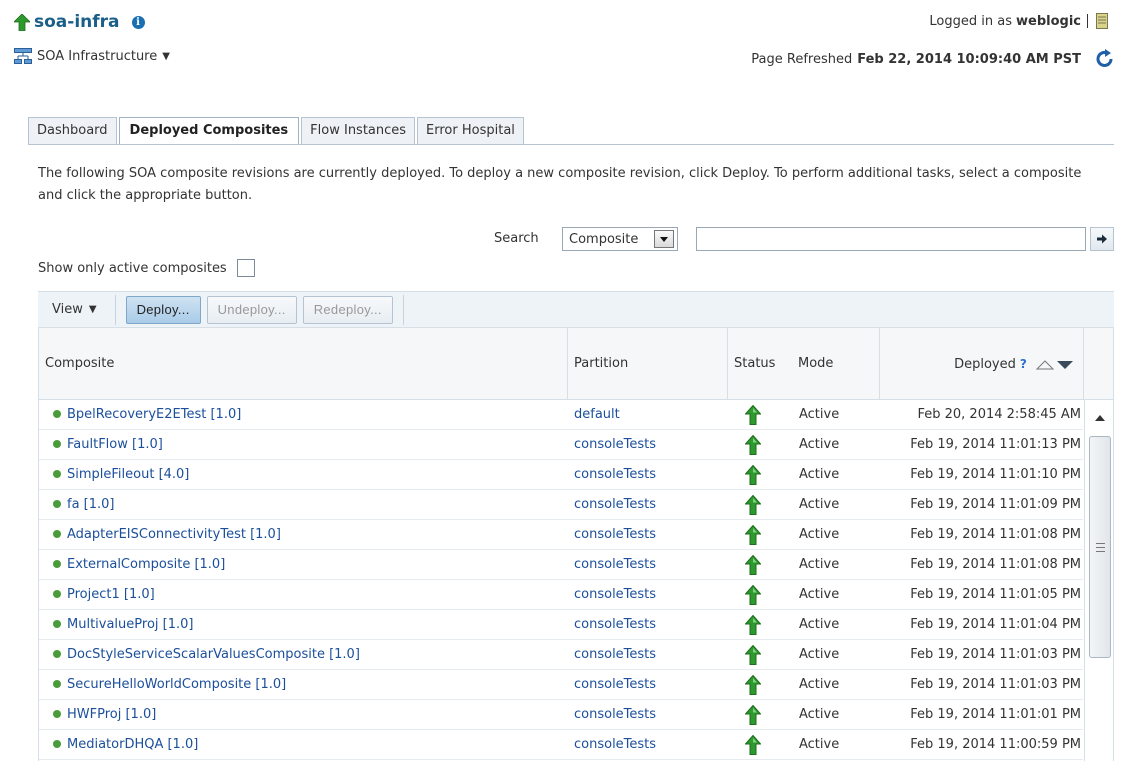 The width and height of the screenshot is (1128, 761). I want to click on composite-link: fa [1.0], so click(91, 504).